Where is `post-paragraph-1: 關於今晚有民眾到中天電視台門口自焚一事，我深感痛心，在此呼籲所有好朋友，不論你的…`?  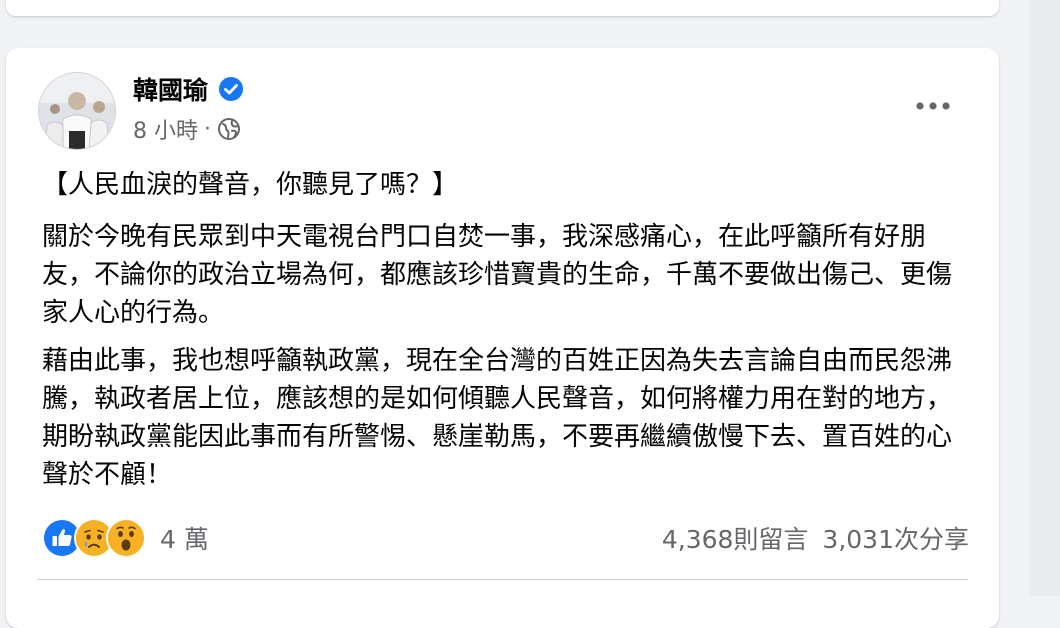 post-paragraph-1: 關於今晚有民眾到中天電視台門口自焚一事，我深感痛心，在此呼籲所有好朋友，不論你的… is located at coordinates (497, 275).